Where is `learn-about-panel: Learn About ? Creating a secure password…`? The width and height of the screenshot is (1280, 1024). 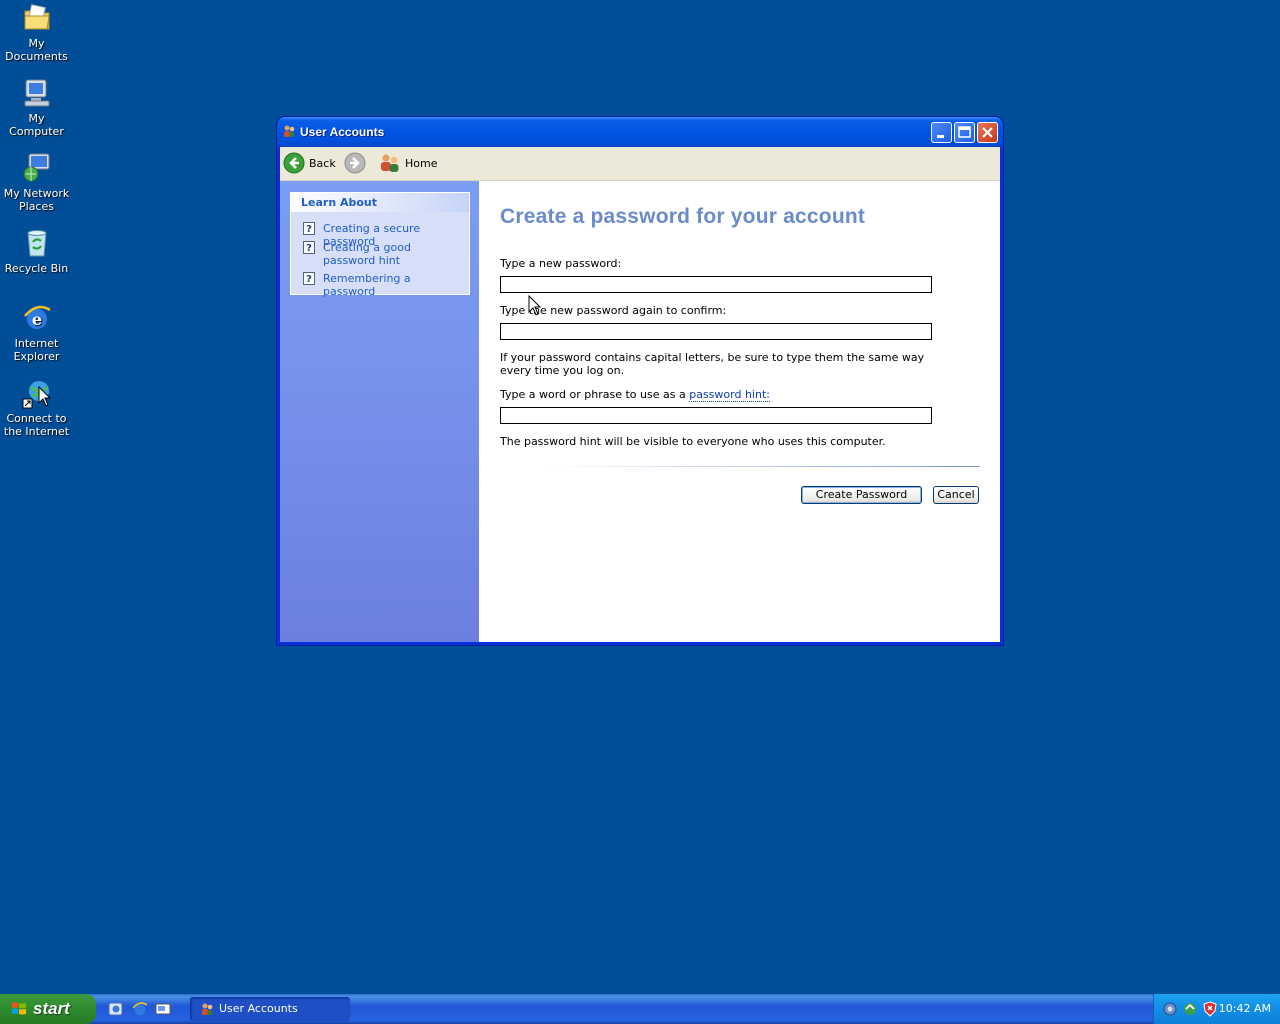 learn-about-panel: Learn About ? Creating a secure password… is located at coordinates (380, 245).